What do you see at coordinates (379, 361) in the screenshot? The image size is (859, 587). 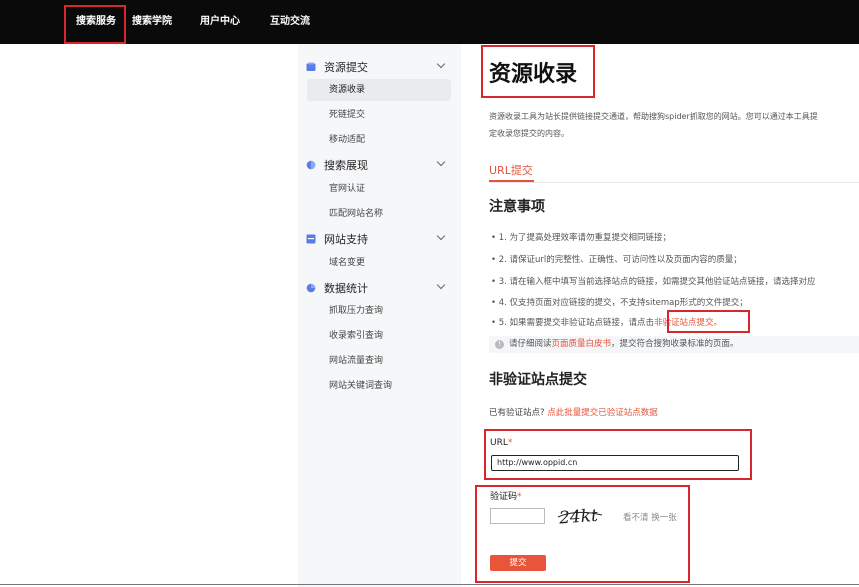 I see `sidebar-item-traffic-query: 网站流量查询` at bounding box center [379, 361].